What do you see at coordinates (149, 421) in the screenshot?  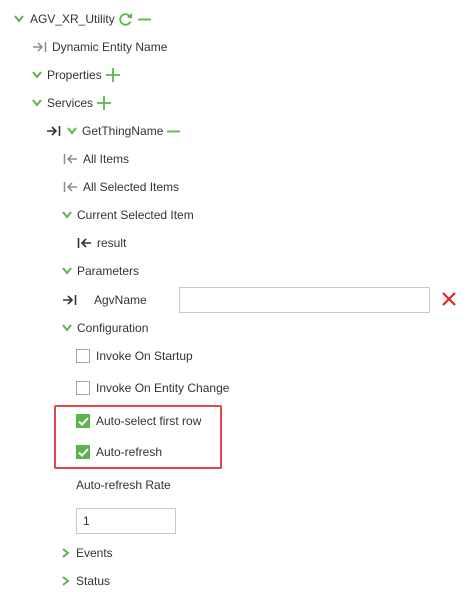 I see `auto-select-first-row-label: Auto-select first row` at bounding box center [149, 421].